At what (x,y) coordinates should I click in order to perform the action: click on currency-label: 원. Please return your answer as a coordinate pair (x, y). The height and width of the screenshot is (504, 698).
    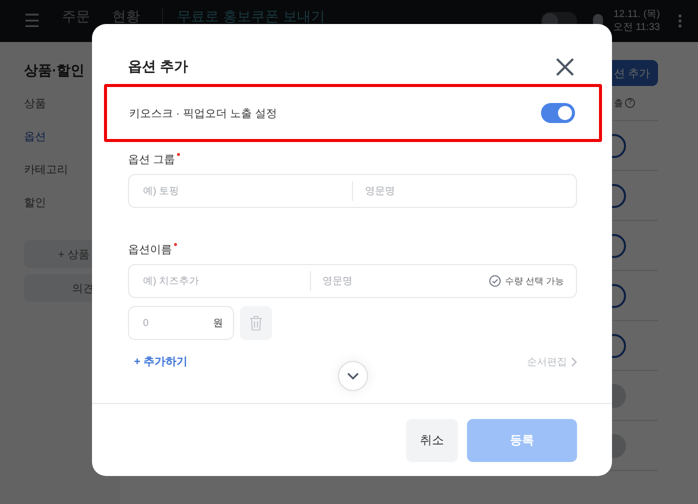
    Looking at the image, I should click on (218, 323).